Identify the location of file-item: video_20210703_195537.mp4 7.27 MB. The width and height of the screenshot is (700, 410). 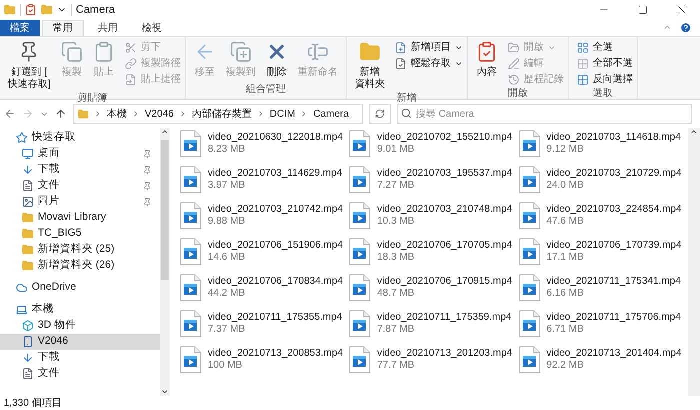
(434, 180).